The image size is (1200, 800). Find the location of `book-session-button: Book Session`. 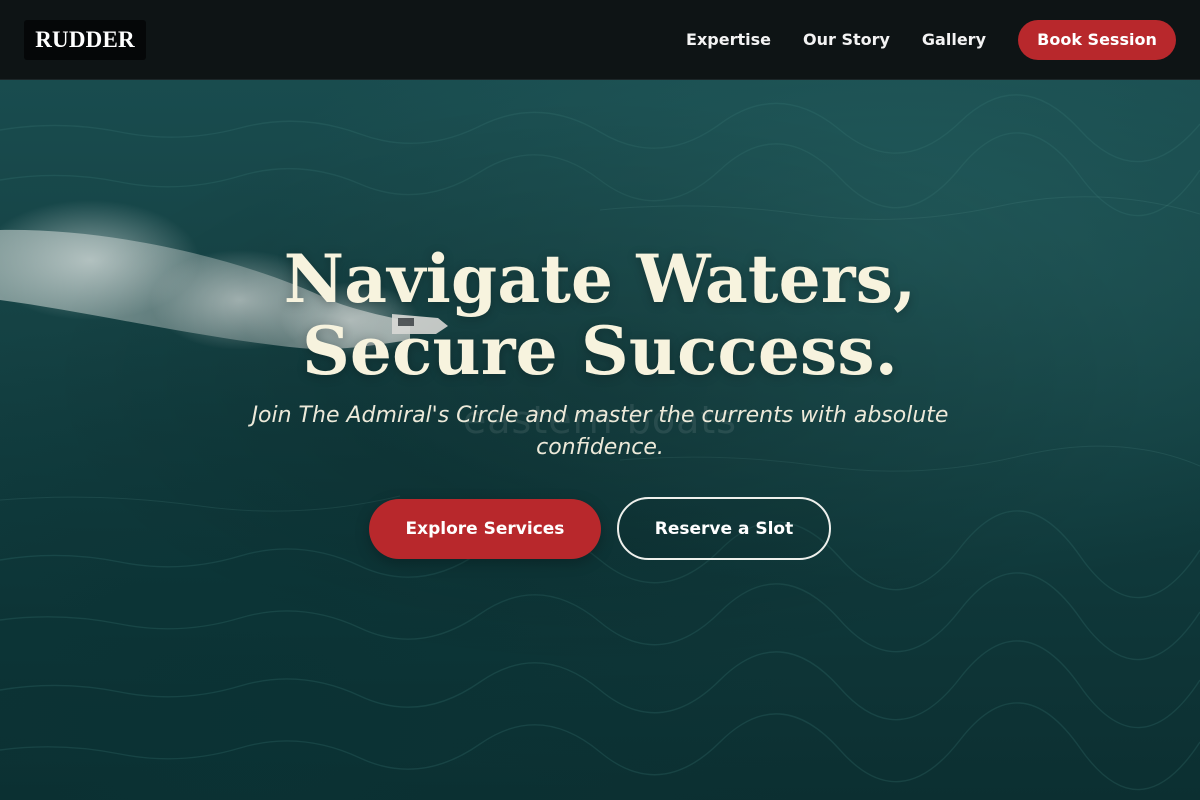

book-session-button: Book Session is located at coordinates (1097, 39).